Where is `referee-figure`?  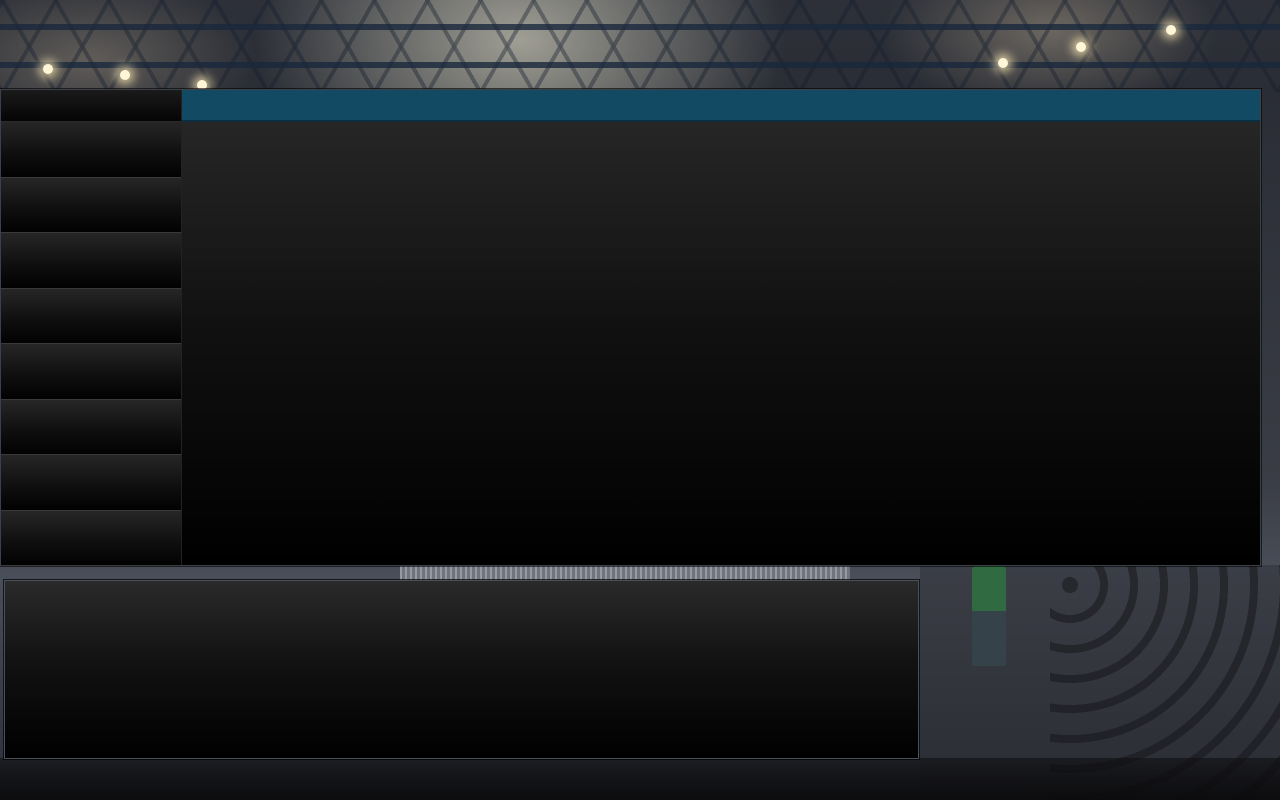
referee-figure is located at coordinates (989, 616).